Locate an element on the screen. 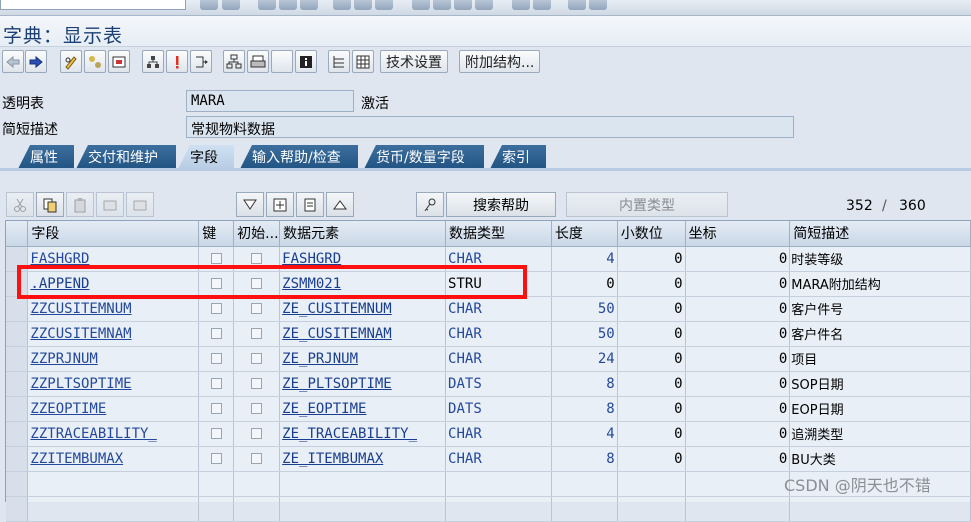 The width and height of the screenshot is (971, 522). data-element: ZE_TRACEABILITY_ is located at coordinates (349, 434).